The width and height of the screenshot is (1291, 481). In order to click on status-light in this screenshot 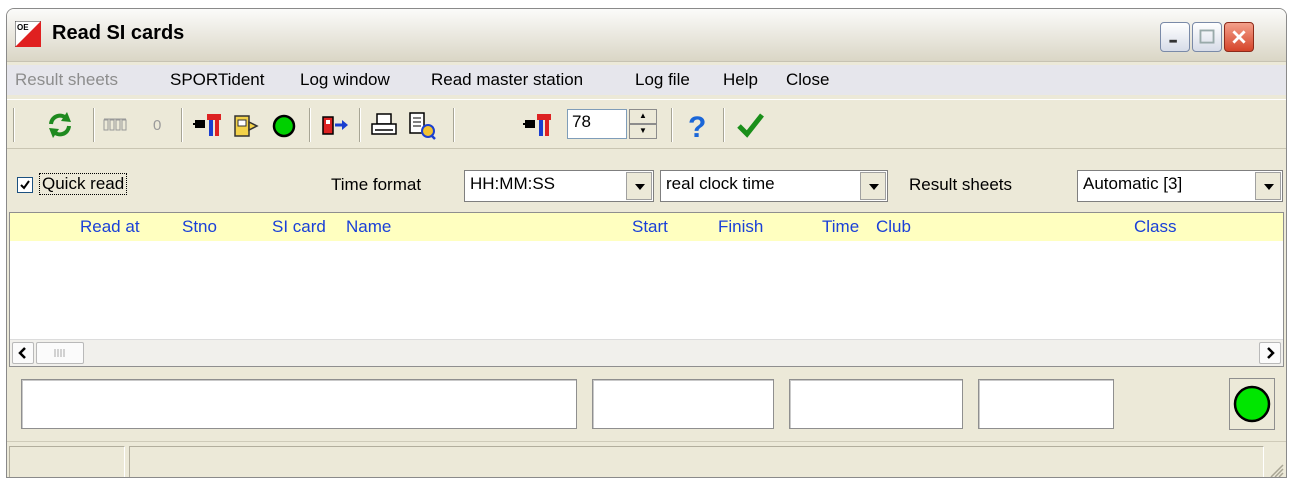, I will do `click(1252, 404)`.